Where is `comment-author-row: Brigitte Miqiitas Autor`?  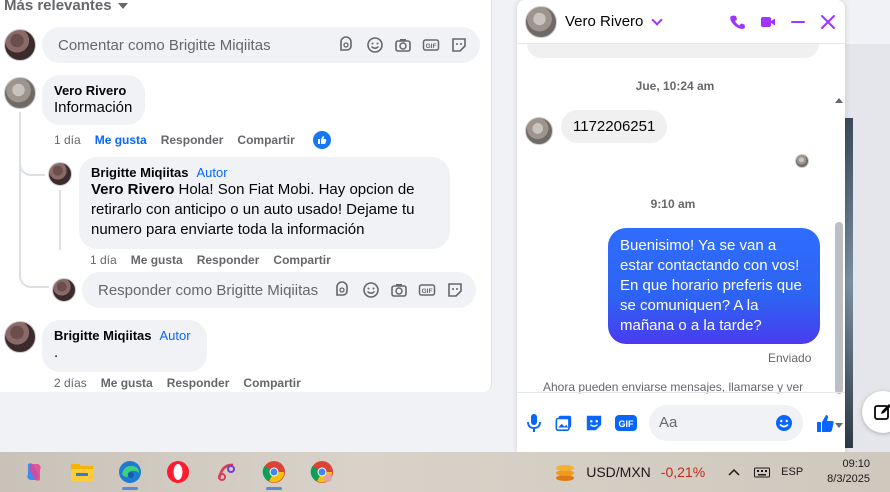 comment-author-row: Brigitte Miqiitas Autor is located at coordinates (124, 335).